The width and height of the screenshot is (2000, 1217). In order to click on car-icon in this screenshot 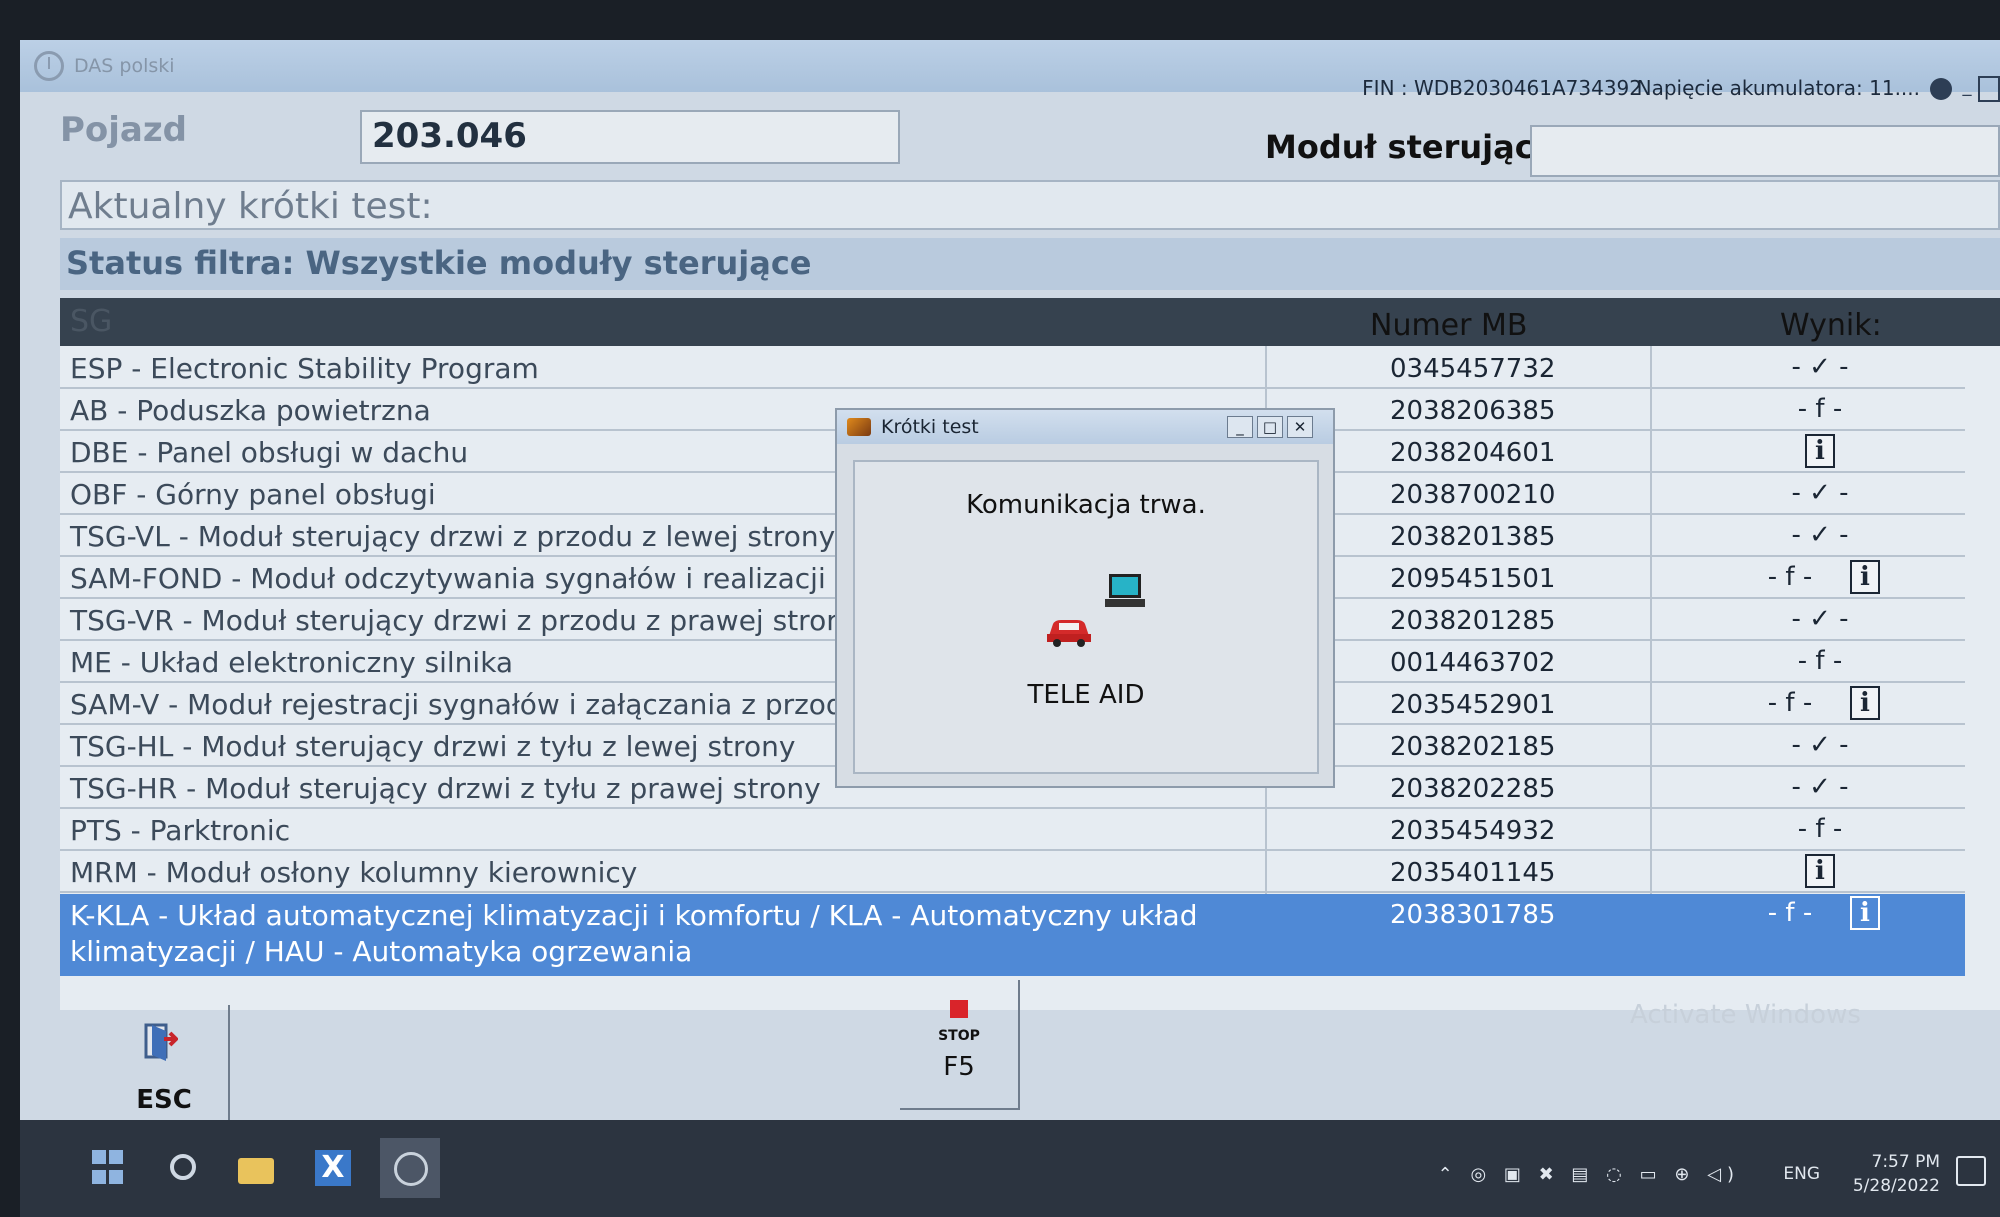, I will do `click(1069, 633)`.